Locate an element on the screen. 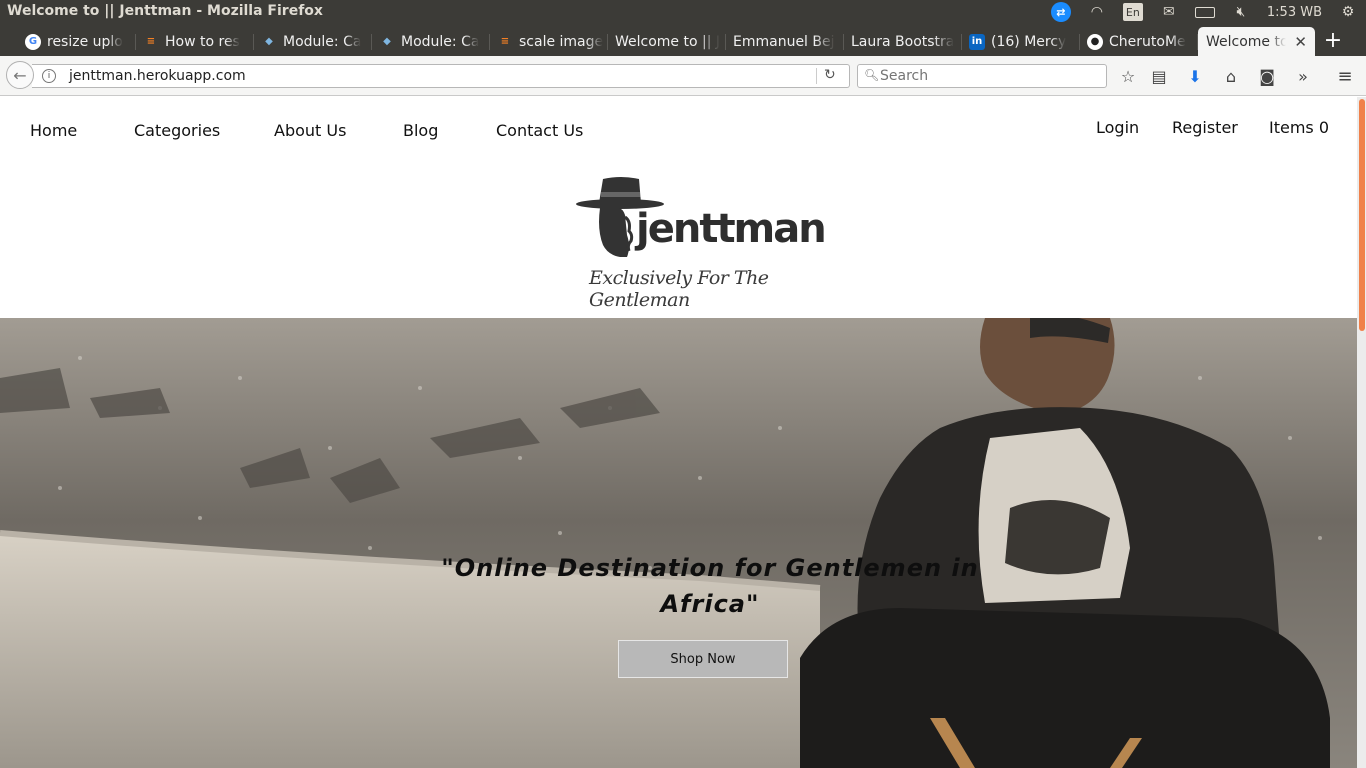  tab-label: How to res is located at coordinates (202, 41).